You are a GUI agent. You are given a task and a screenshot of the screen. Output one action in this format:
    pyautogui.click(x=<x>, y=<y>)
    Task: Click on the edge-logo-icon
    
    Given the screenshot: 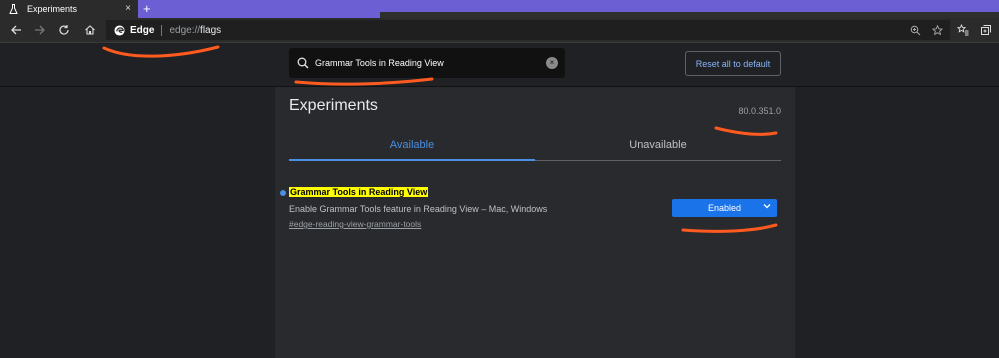 What is the action you would take?
    pyautogui.click(x=119, y=30)
    